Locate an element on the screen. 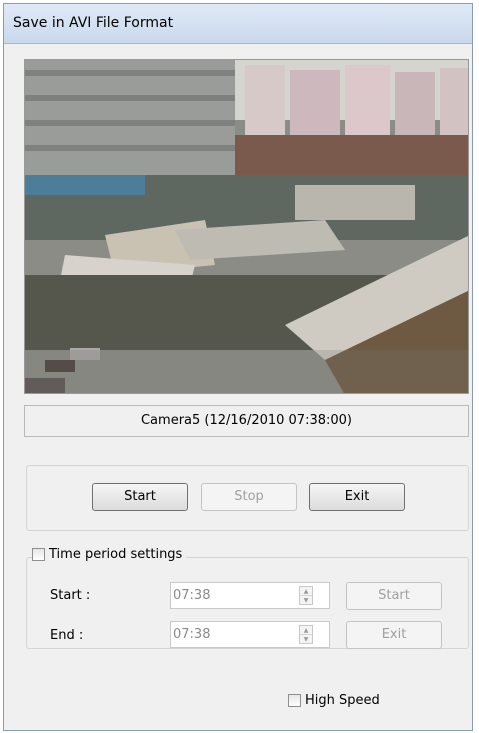 Image resolution: width=479 pixels, height=733 pixels. exit-button: Exit is located at coordinates (357, 497).